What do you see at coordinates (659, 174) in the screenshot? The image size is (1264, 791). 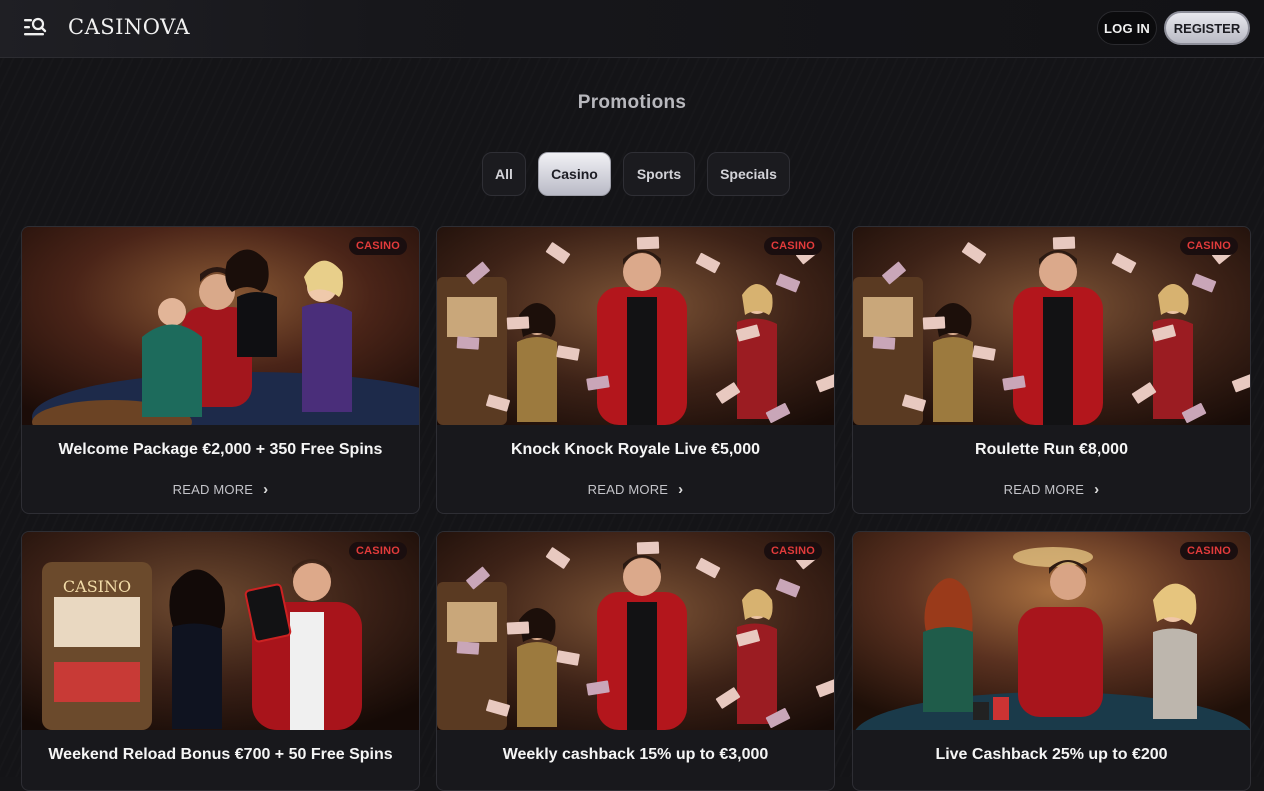 I see `filter-sports: Sports` at bounding box center [659, 174].